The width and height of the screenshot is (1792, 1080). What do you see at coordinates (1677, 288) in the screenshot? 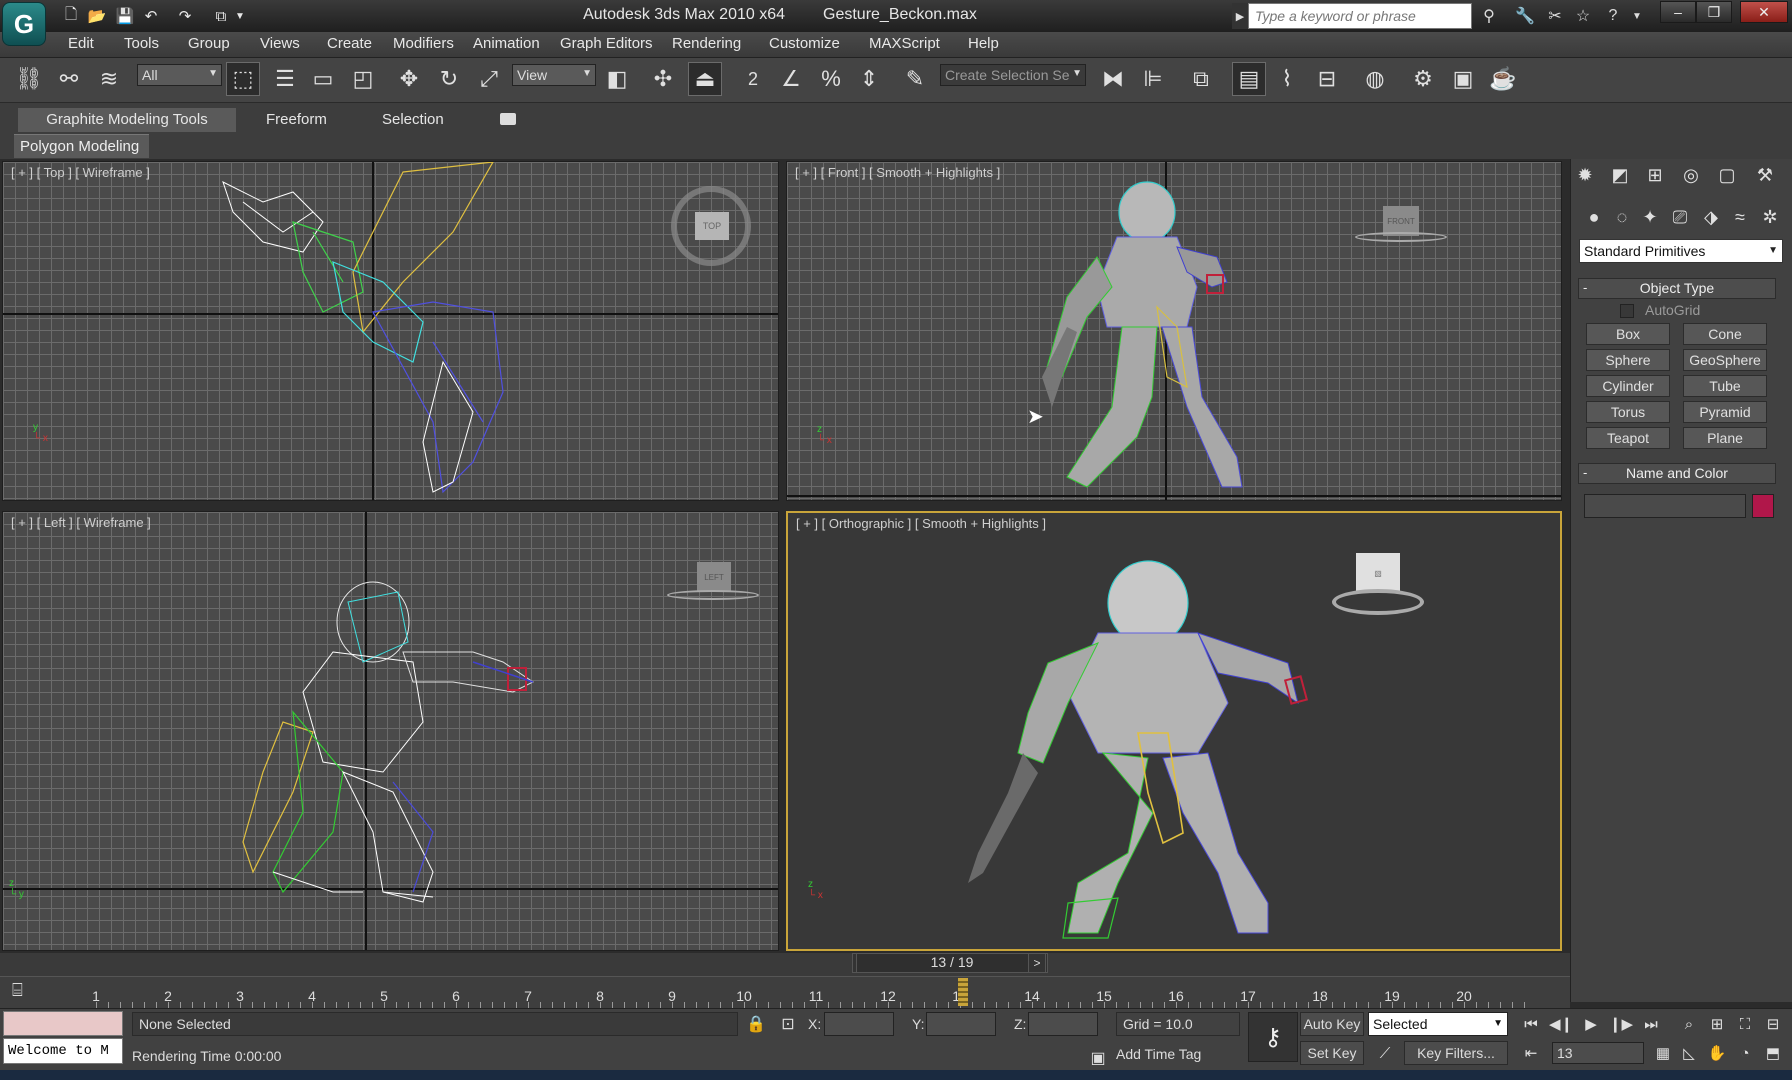
I see `object-type-rollout: - Object Type` at bounding box center [1677, 288].